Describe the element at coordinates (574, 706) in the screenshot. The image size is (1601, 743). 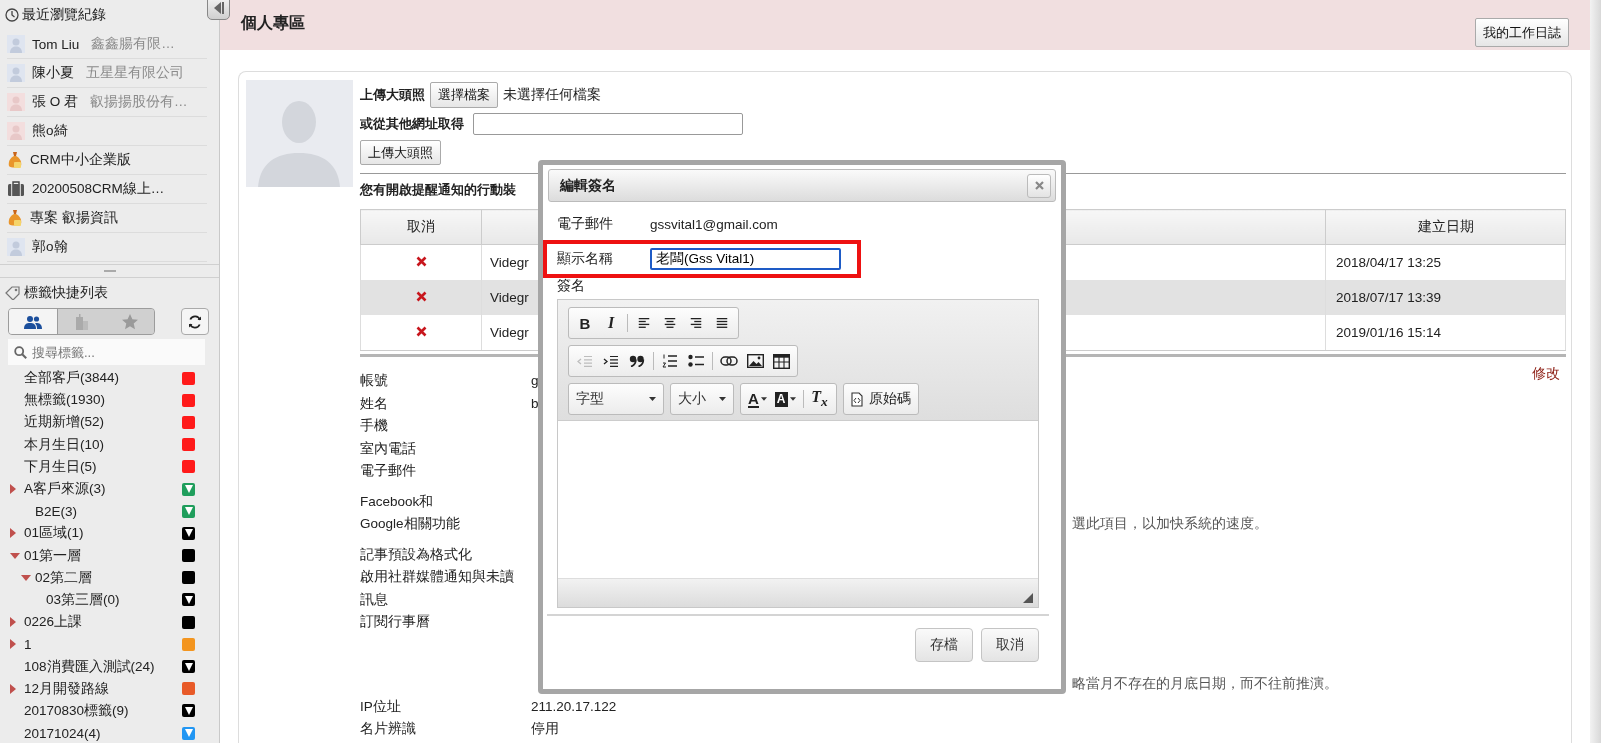
I see `field-value: 211.20.17.122` at that location.